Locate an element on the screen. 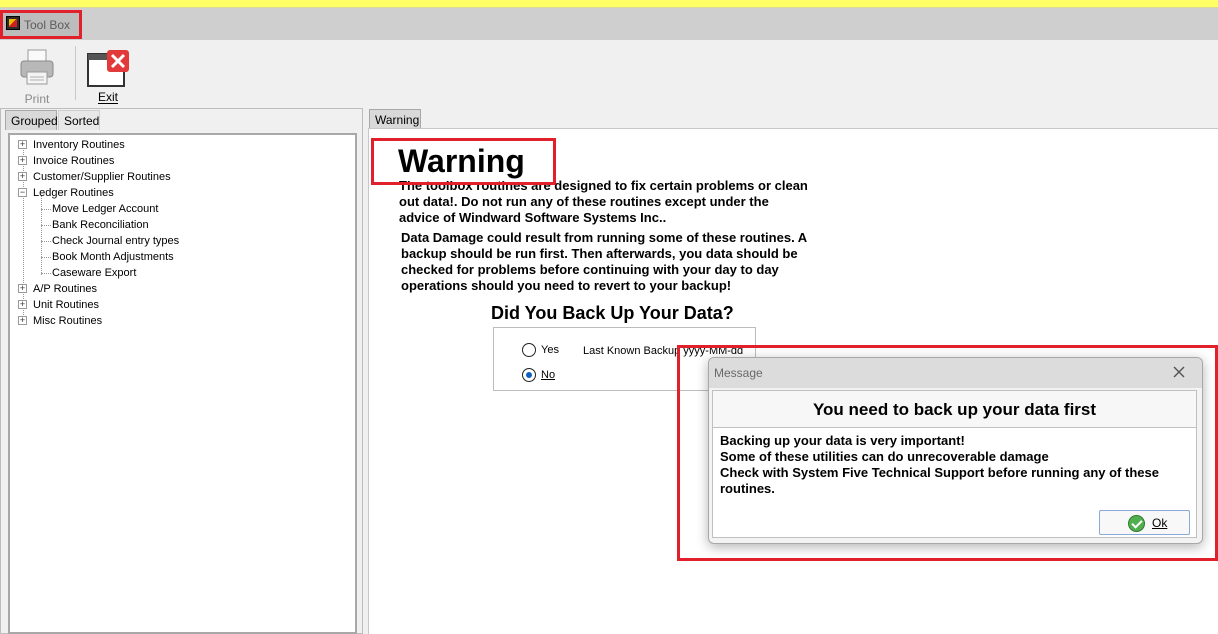  top-accent-strip is located at coordinates (609, 4).